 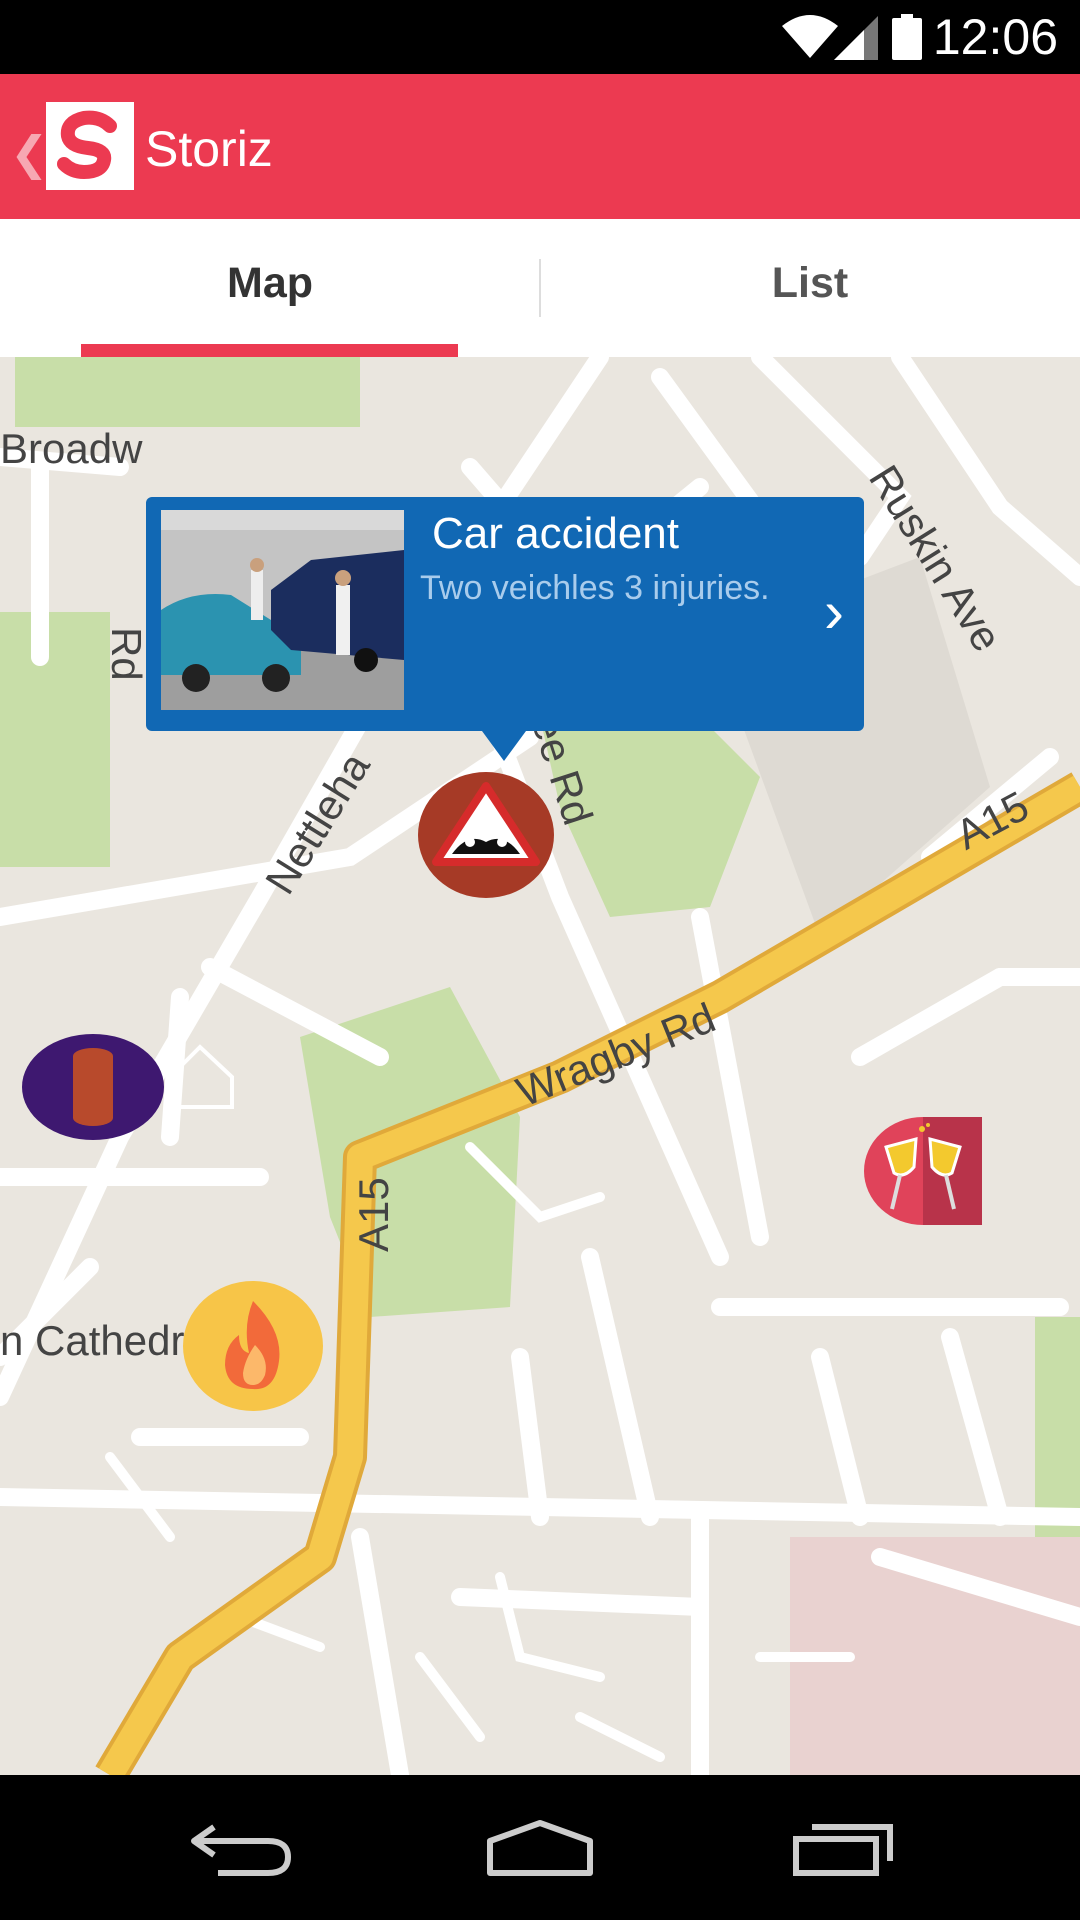 I want to click on fire-icon, so click(x=252, y=1345).